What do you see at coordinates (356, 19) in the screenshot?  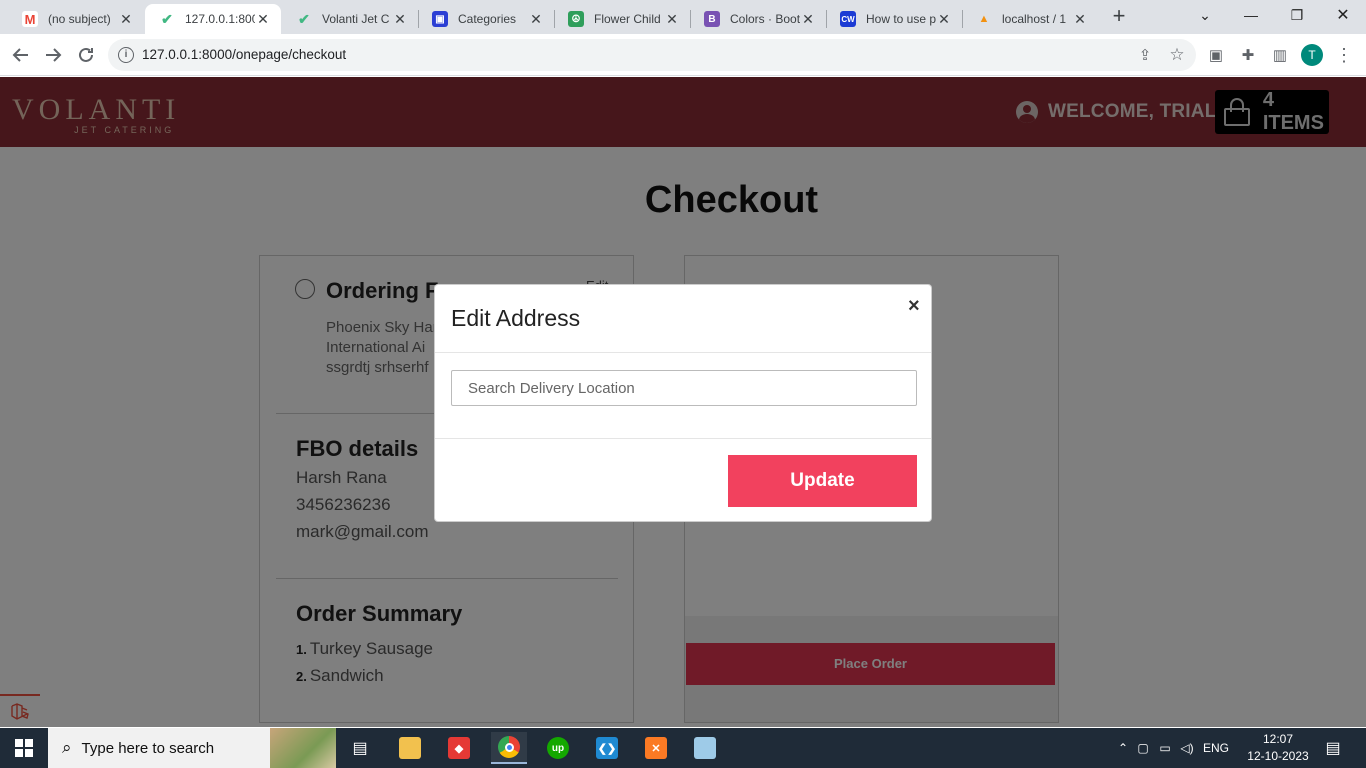 I see `tab-title: Volanti Jet C` at bounding box center [356, 19].